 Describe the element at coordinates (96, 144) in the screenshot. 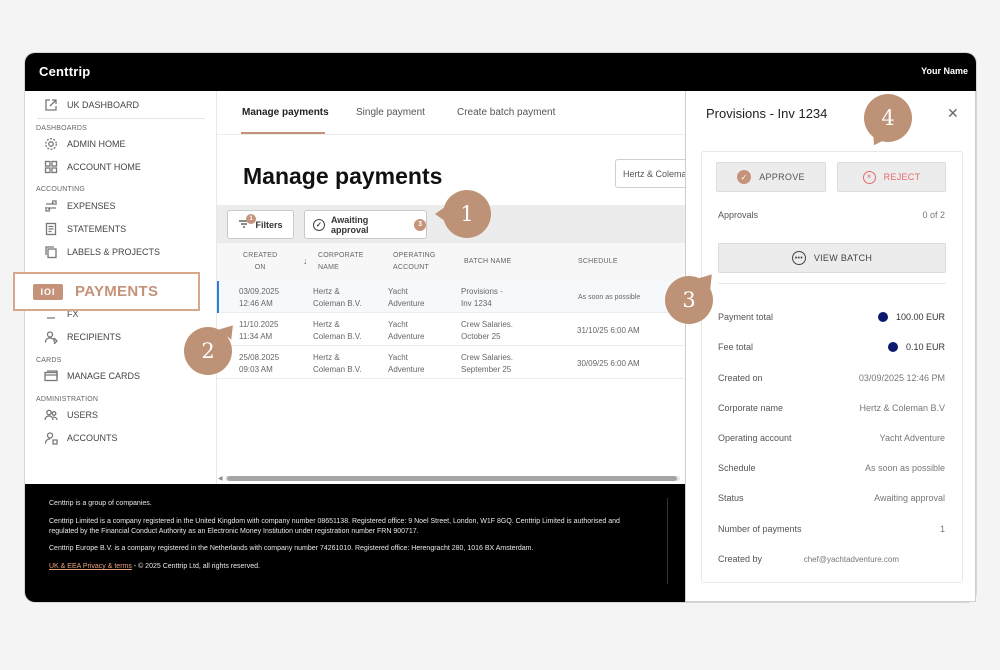

I see `sidebar-item-label: ADMIN HOME` at that location.